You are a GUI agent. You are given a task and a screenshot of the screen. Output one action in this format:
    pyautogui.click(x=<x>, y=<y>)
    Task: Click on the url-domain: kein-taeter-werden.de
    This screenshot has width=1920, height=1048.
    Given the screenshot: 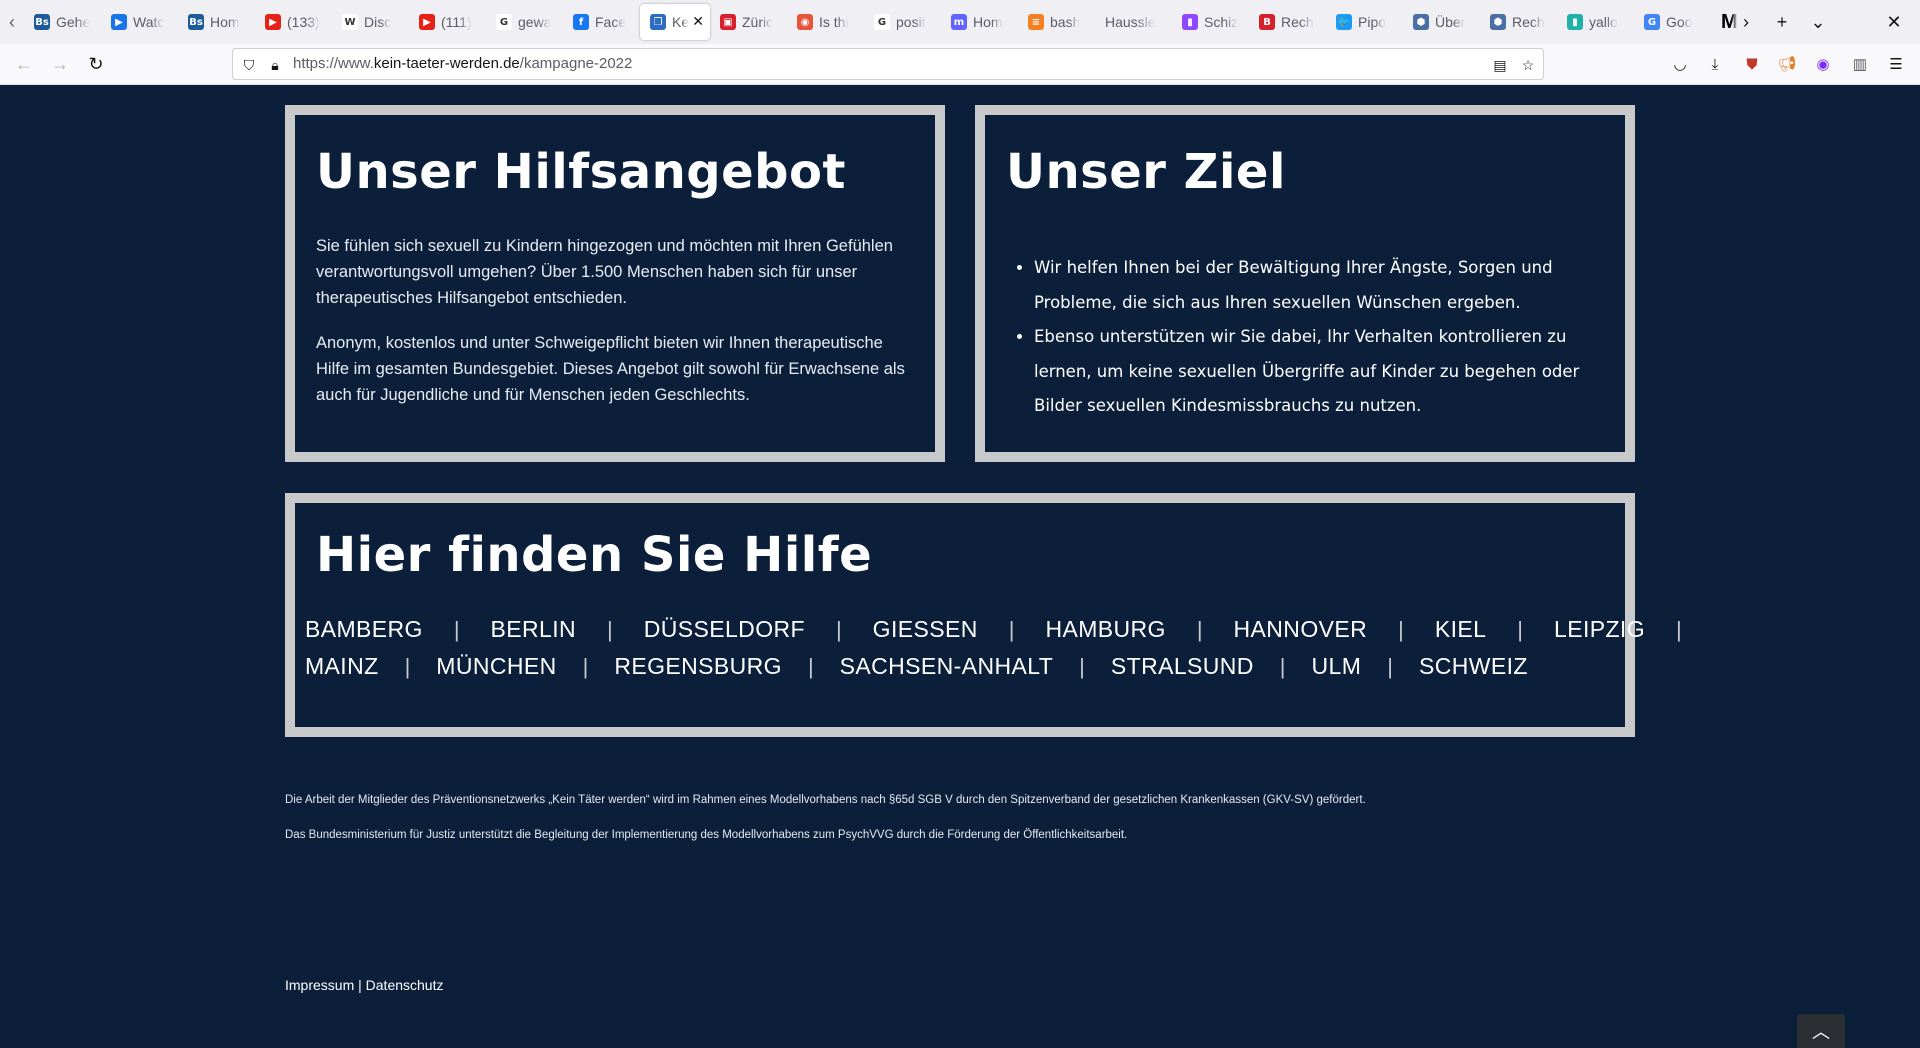 What is the action you would take?
    pyautogui.click(x=446, y=63)
    